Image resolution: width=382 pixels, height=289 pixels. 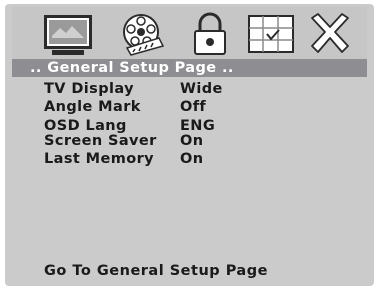 I want to click on menu-row-tv-display: TV Display Wide, so click(x=189, y=89).